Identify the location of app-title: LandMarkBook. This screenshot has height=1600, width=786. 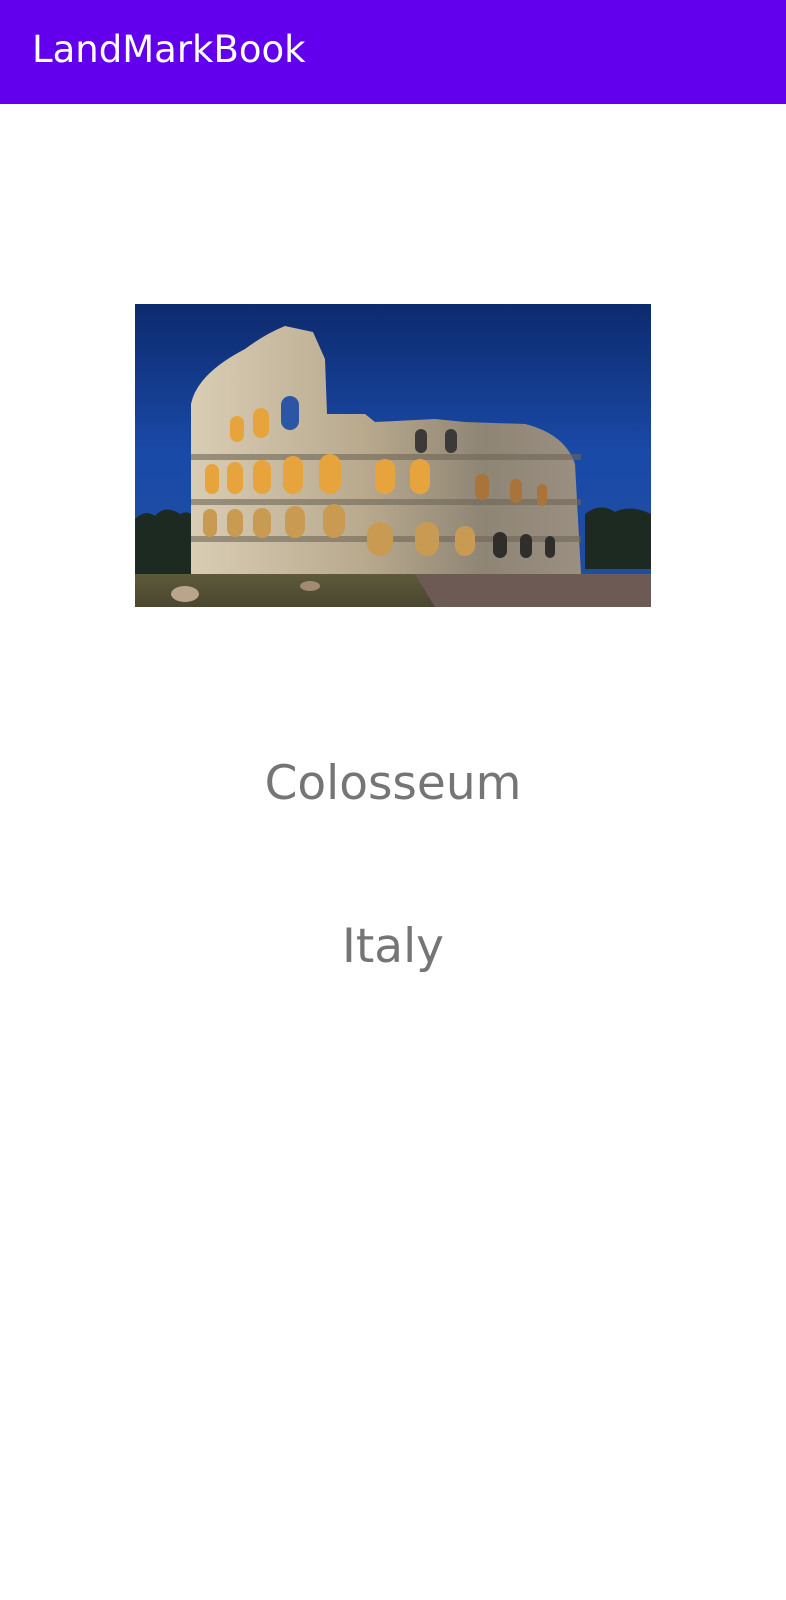
(169, 49).